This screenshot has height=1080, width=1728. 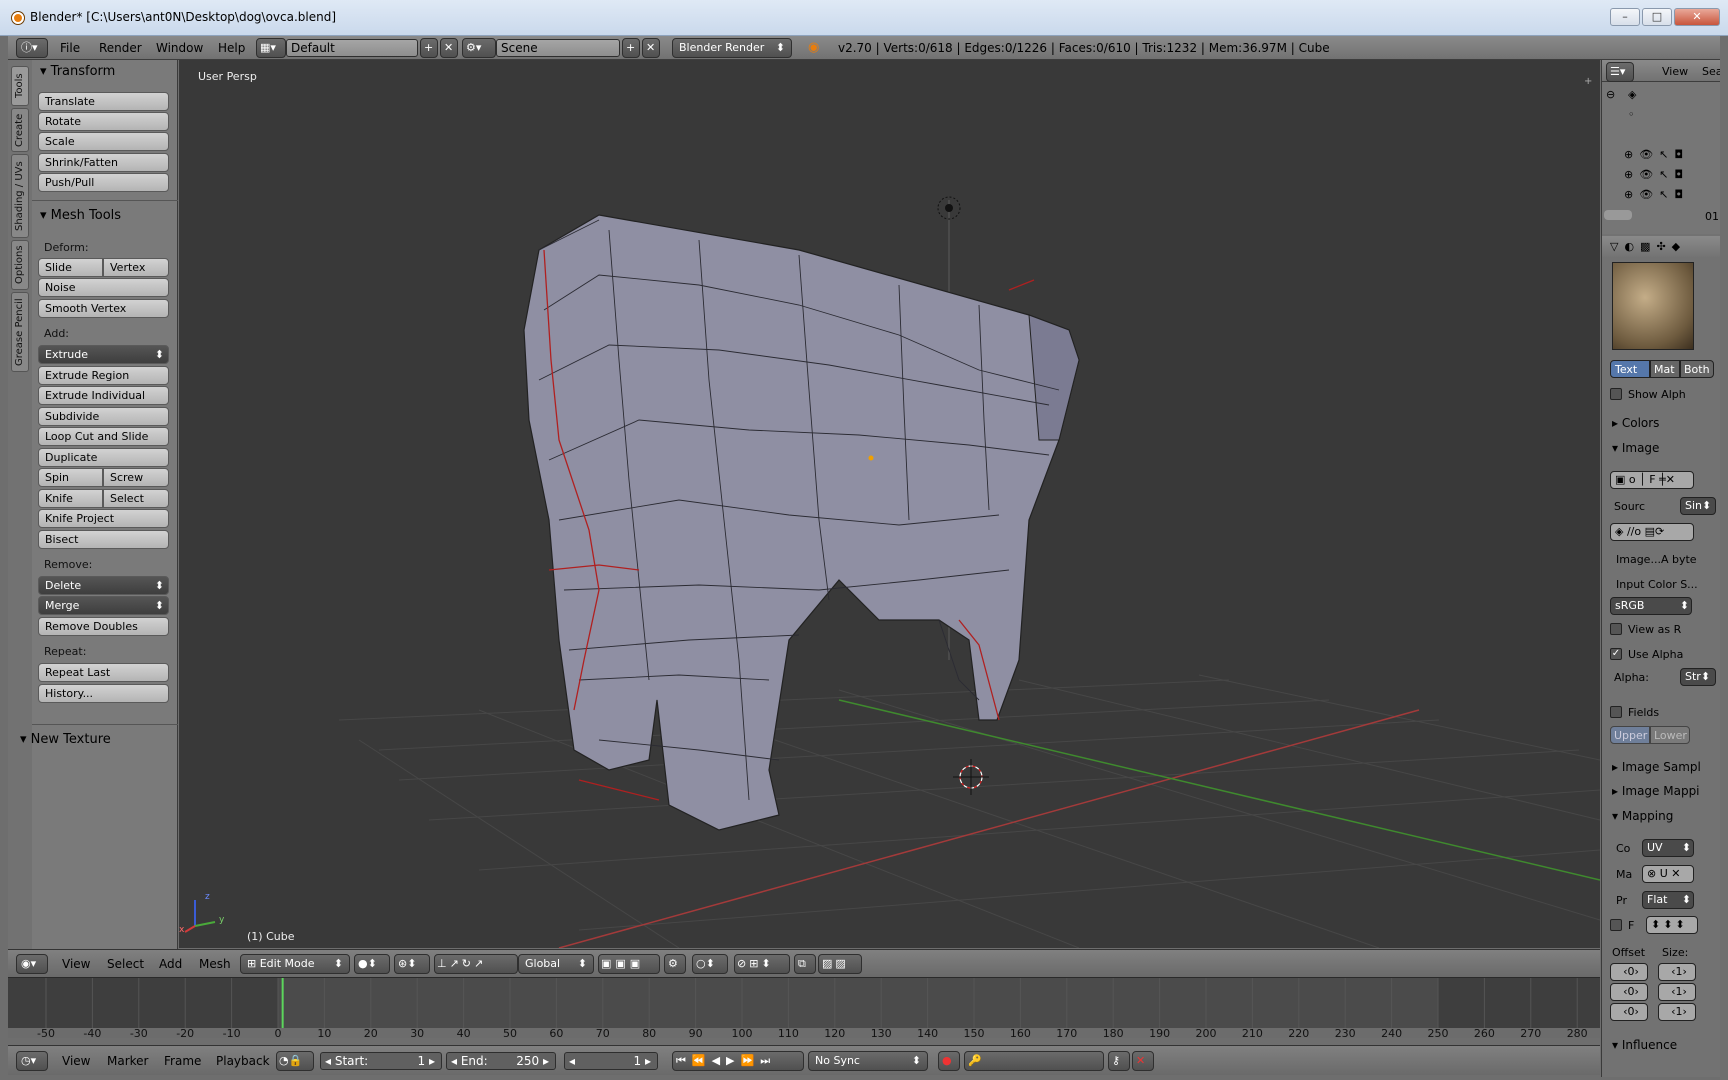 I want to click on remove-doubles-button: Remove Doubles, so click(x=103, y=626).